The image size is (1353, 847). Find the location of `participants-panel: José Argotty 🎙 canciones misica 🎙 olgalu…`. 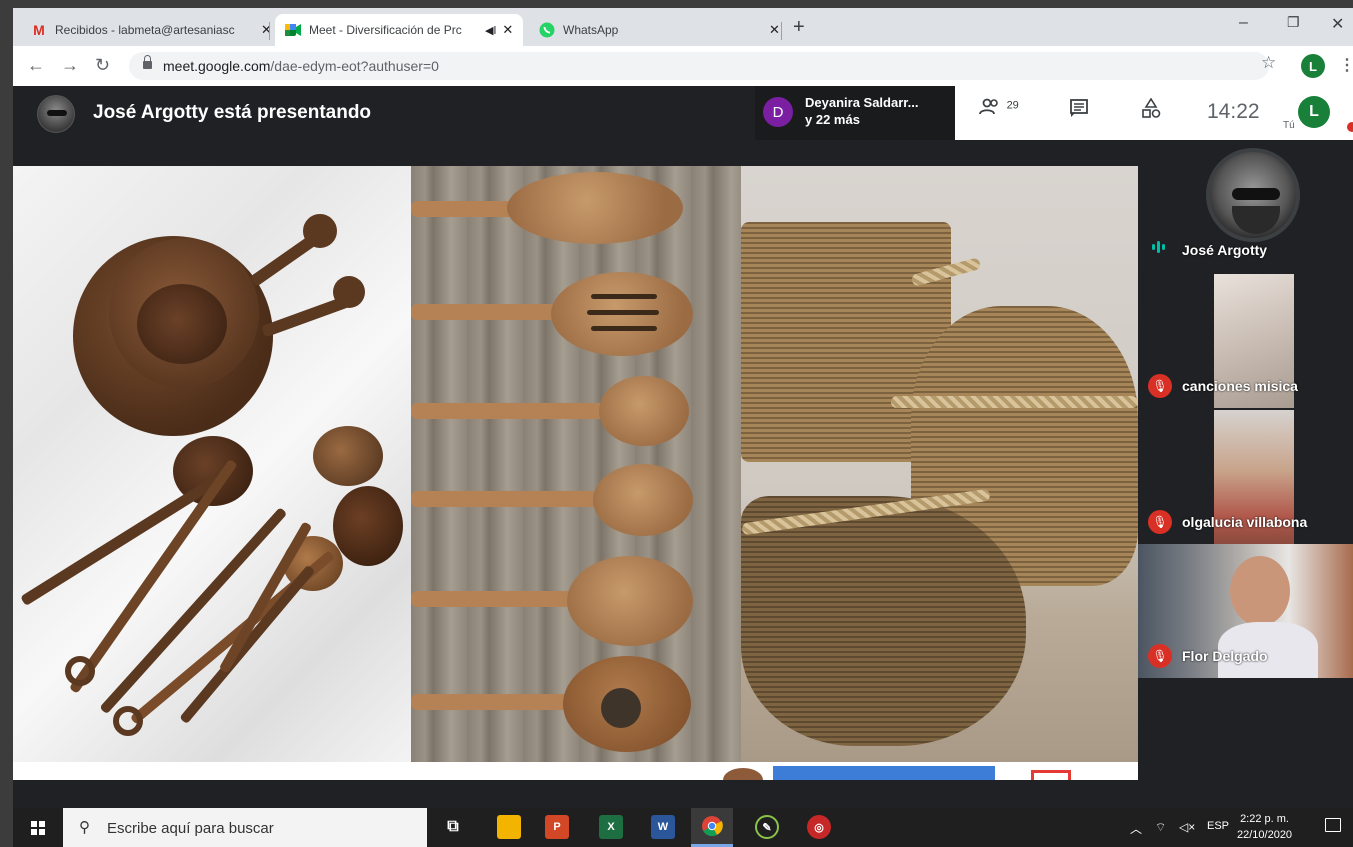

participants-panel: José Argotty 🎙 canciones misica 🎙 olgalu… is located at coordinates (1245, 474).